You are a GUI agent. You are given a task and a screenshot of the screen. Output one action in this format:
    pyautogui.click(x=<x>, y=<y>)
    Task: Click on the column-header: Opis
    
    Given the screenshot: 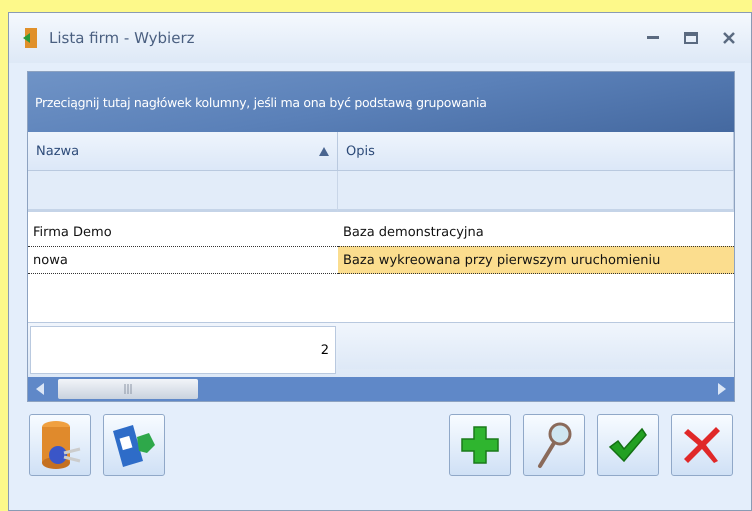 What is the action you would take?
    pyautogui.click(x=536, y=151)
    